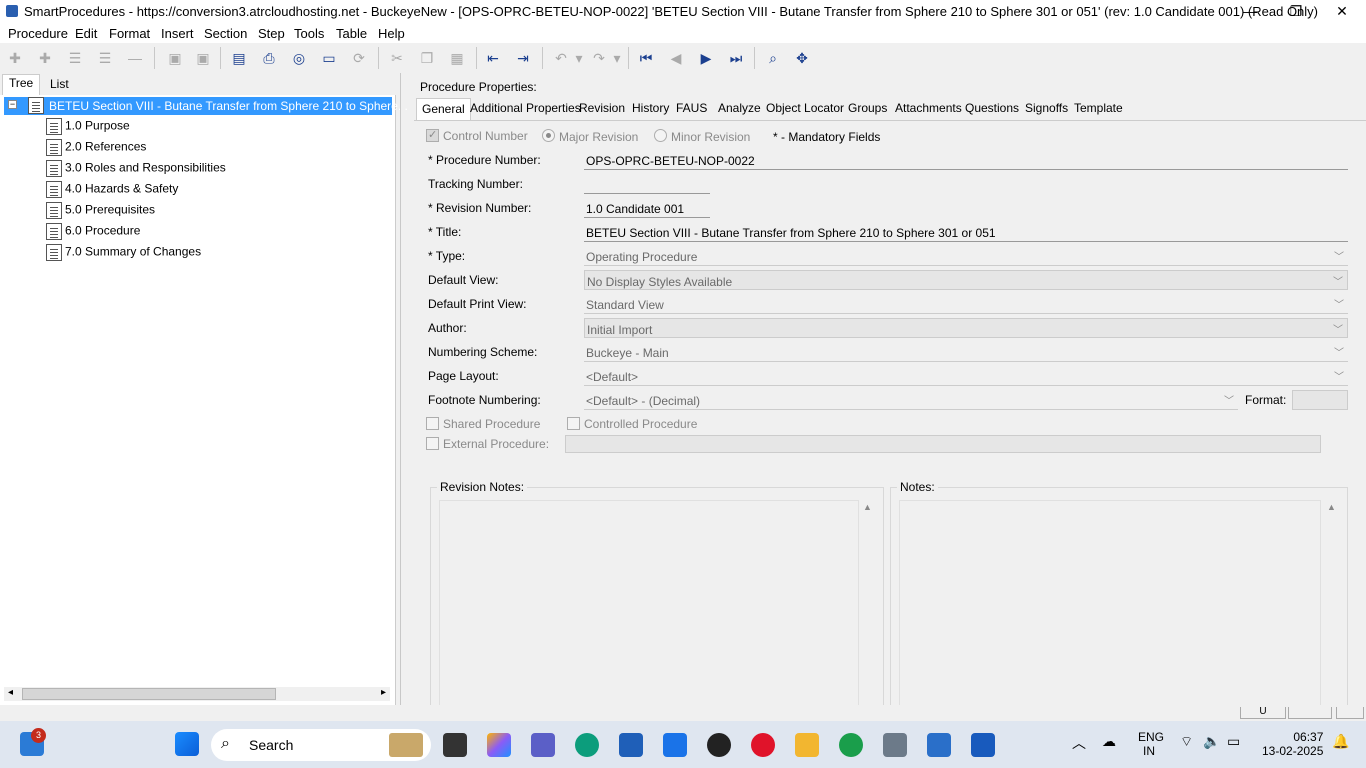  What do you see at coordinates (10, 692) in the screenshot?
I see `scroll-left-icon: ◂` at bounding box center [10, 692].